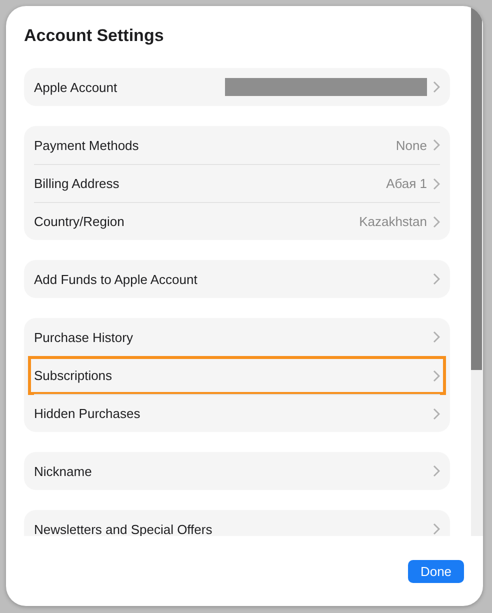 The width and height of the screenshot is (492, 613). What do you see at coordinates (87, 145) in the screenshot?
I see `row-label: Payment Methods` at bounding box center [87, 145].